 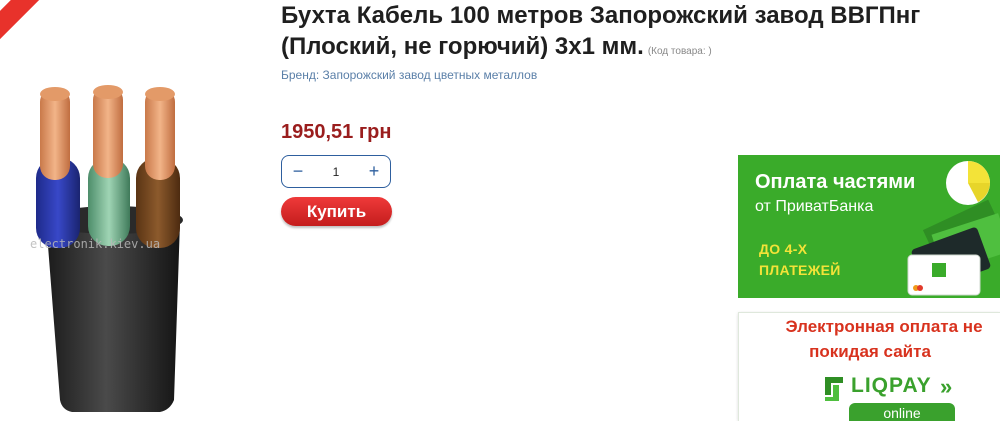 I want to click on liqpay-chevrons-icon: », so click(x=946, y=386).